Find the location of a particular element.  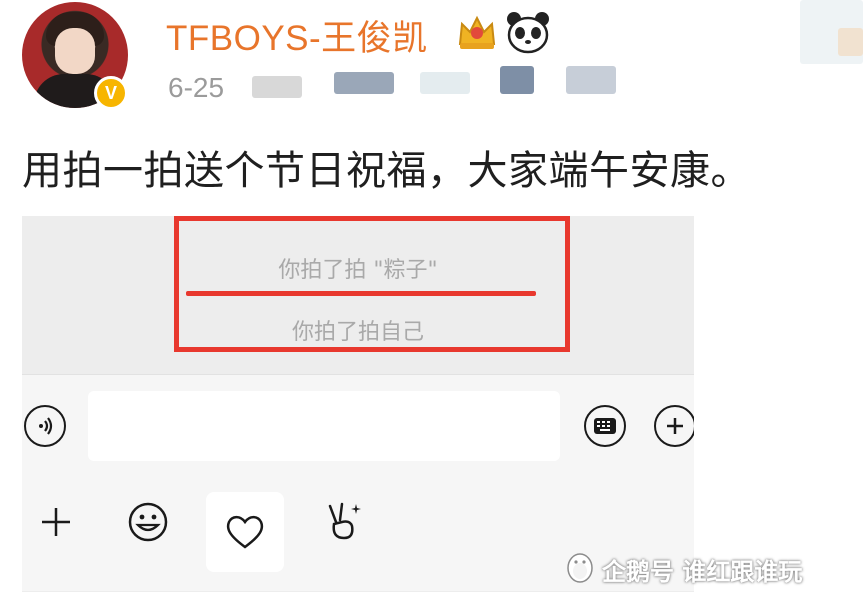

post-content: 用拍一拍送个节日祝福，大家端午安康。 is located at coordinates (386, 171).